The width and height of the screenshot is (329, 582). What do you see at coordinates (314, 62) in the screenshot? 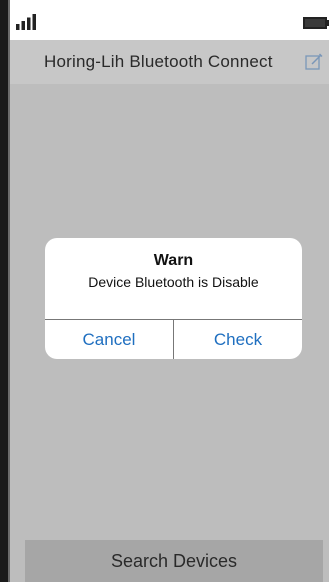
I see `edit-icon` at bounding box center [314, 62].